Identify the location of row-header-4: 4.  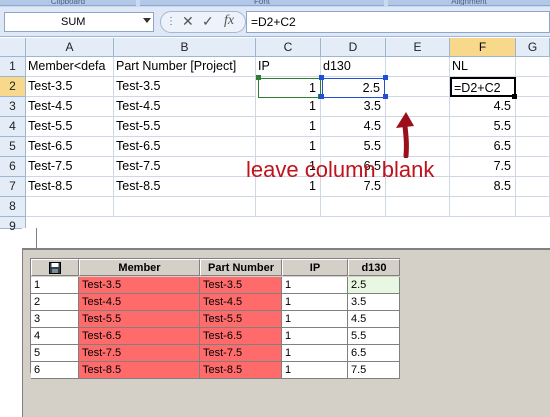
(13, 127).